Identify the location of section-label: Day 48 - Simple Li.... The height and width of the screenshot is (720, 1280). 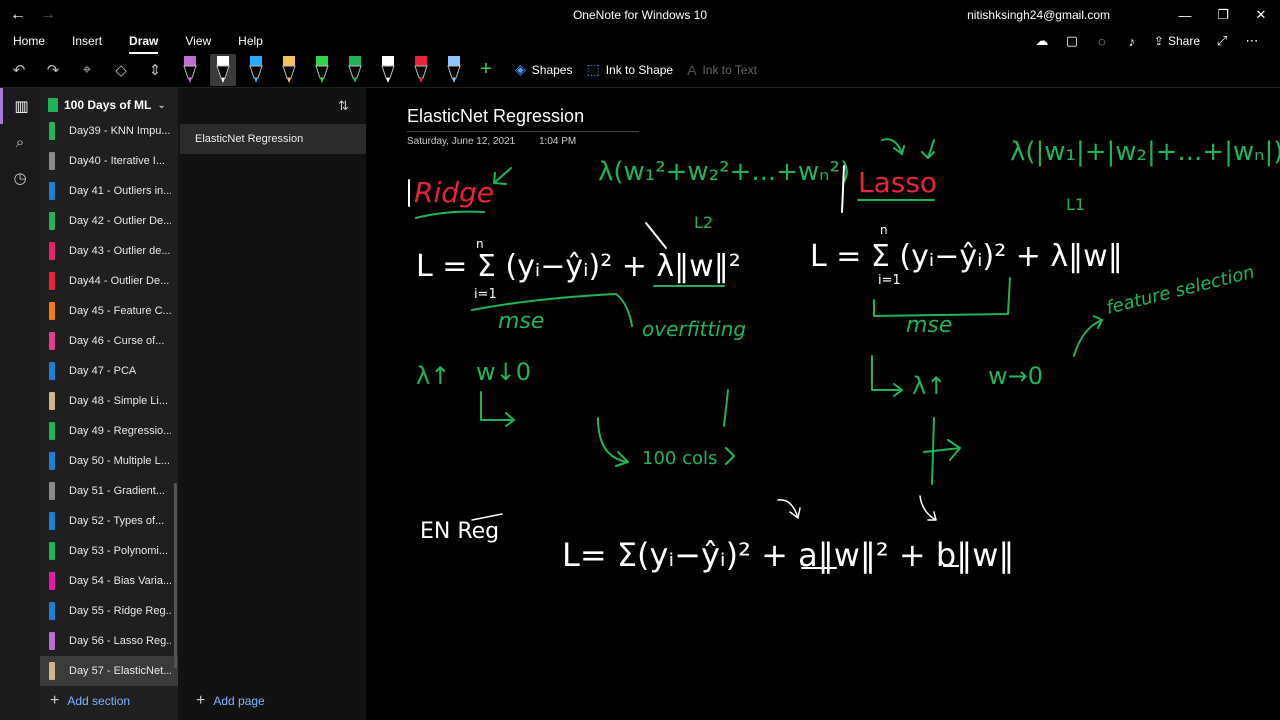
(119, 401).